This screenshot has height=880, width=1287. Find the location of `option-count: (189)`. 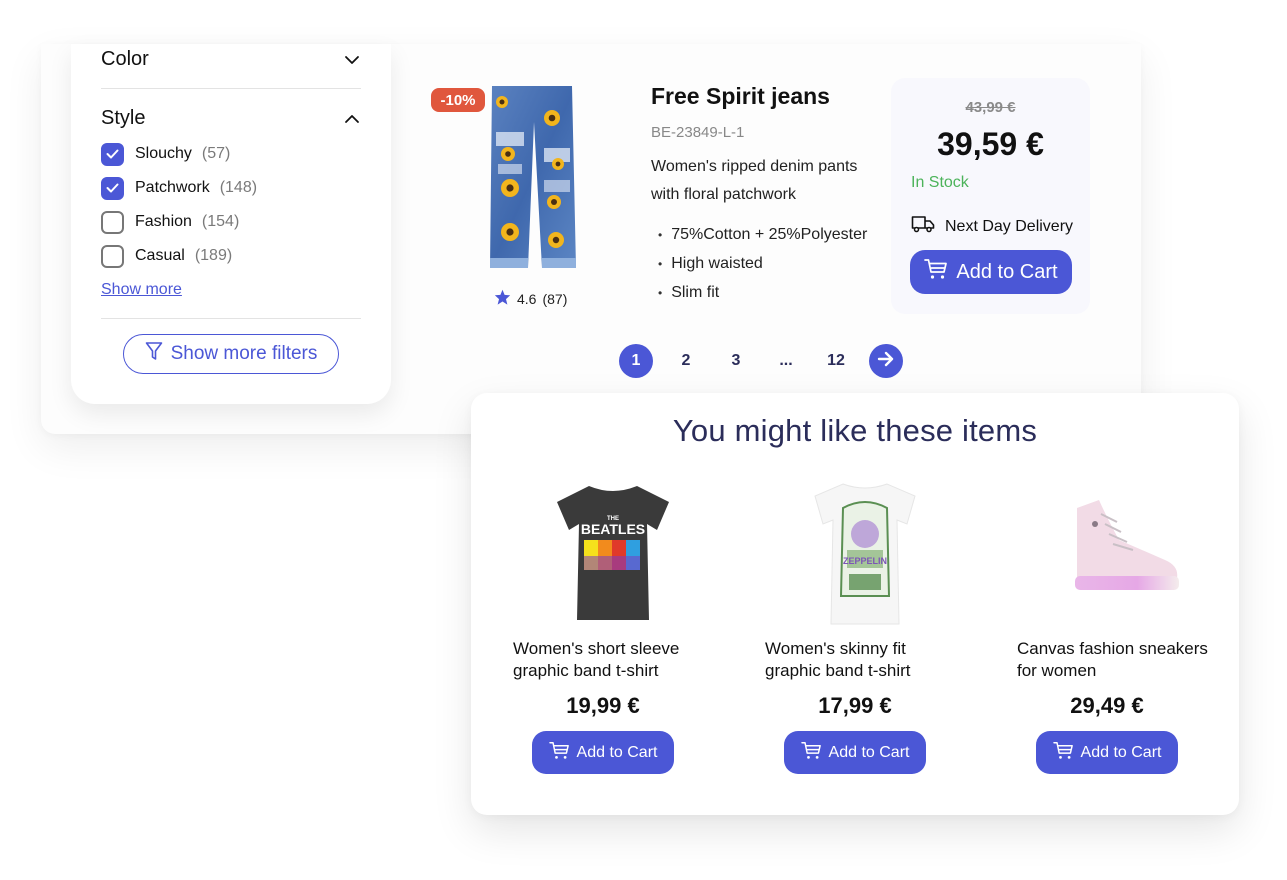

option-count: (189) is located at coordinates (213, 255).